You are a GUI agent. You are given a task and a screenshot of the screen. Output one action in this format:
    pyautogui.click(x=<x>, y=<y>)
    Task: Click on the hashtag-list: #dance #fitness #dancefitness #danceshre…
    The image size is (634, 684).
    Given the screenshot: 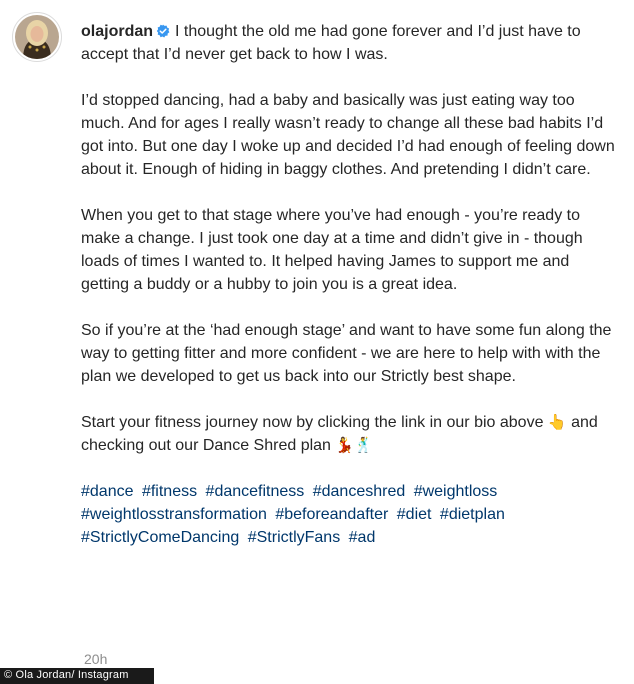 What is the action you would take?
    pyautogui.click(x=349, y=514)
    